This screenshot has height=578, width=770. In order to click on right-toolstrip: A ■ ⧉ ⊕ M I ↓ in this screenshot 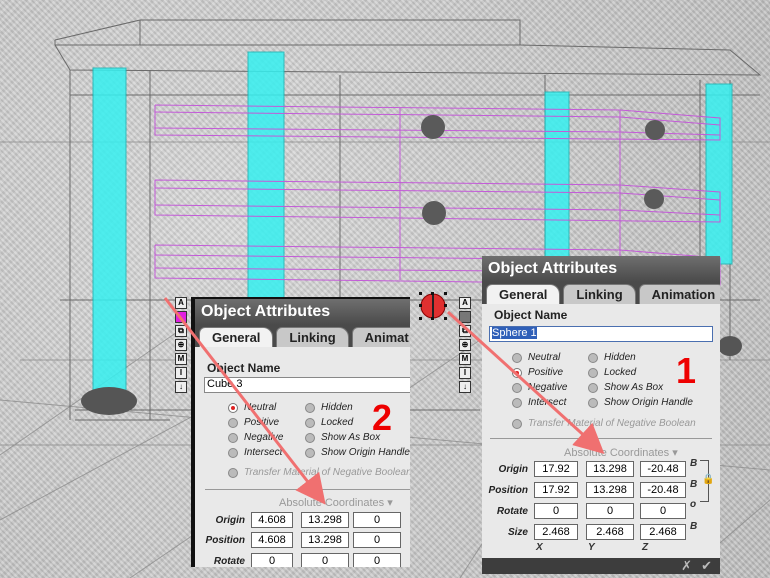, I will do `click(465, 346)`.